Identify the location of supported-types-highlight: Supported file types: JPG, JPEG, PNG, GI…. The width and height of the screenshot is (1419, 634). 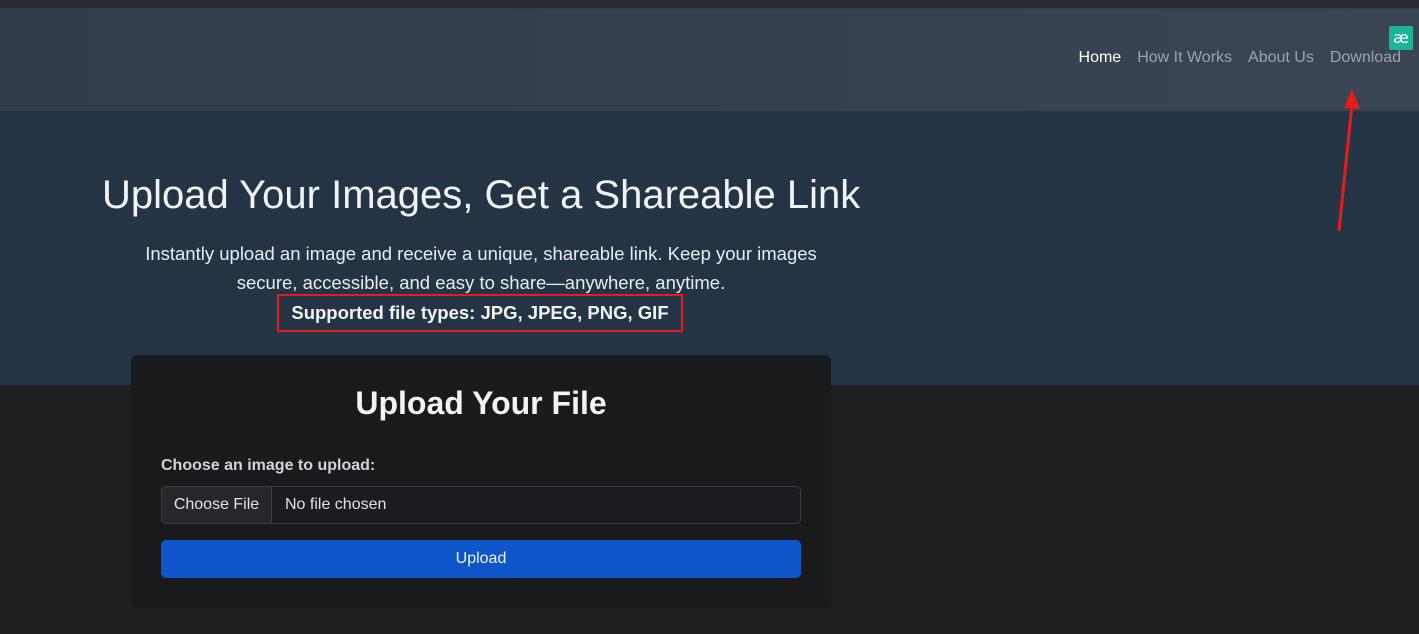
(480, 313).